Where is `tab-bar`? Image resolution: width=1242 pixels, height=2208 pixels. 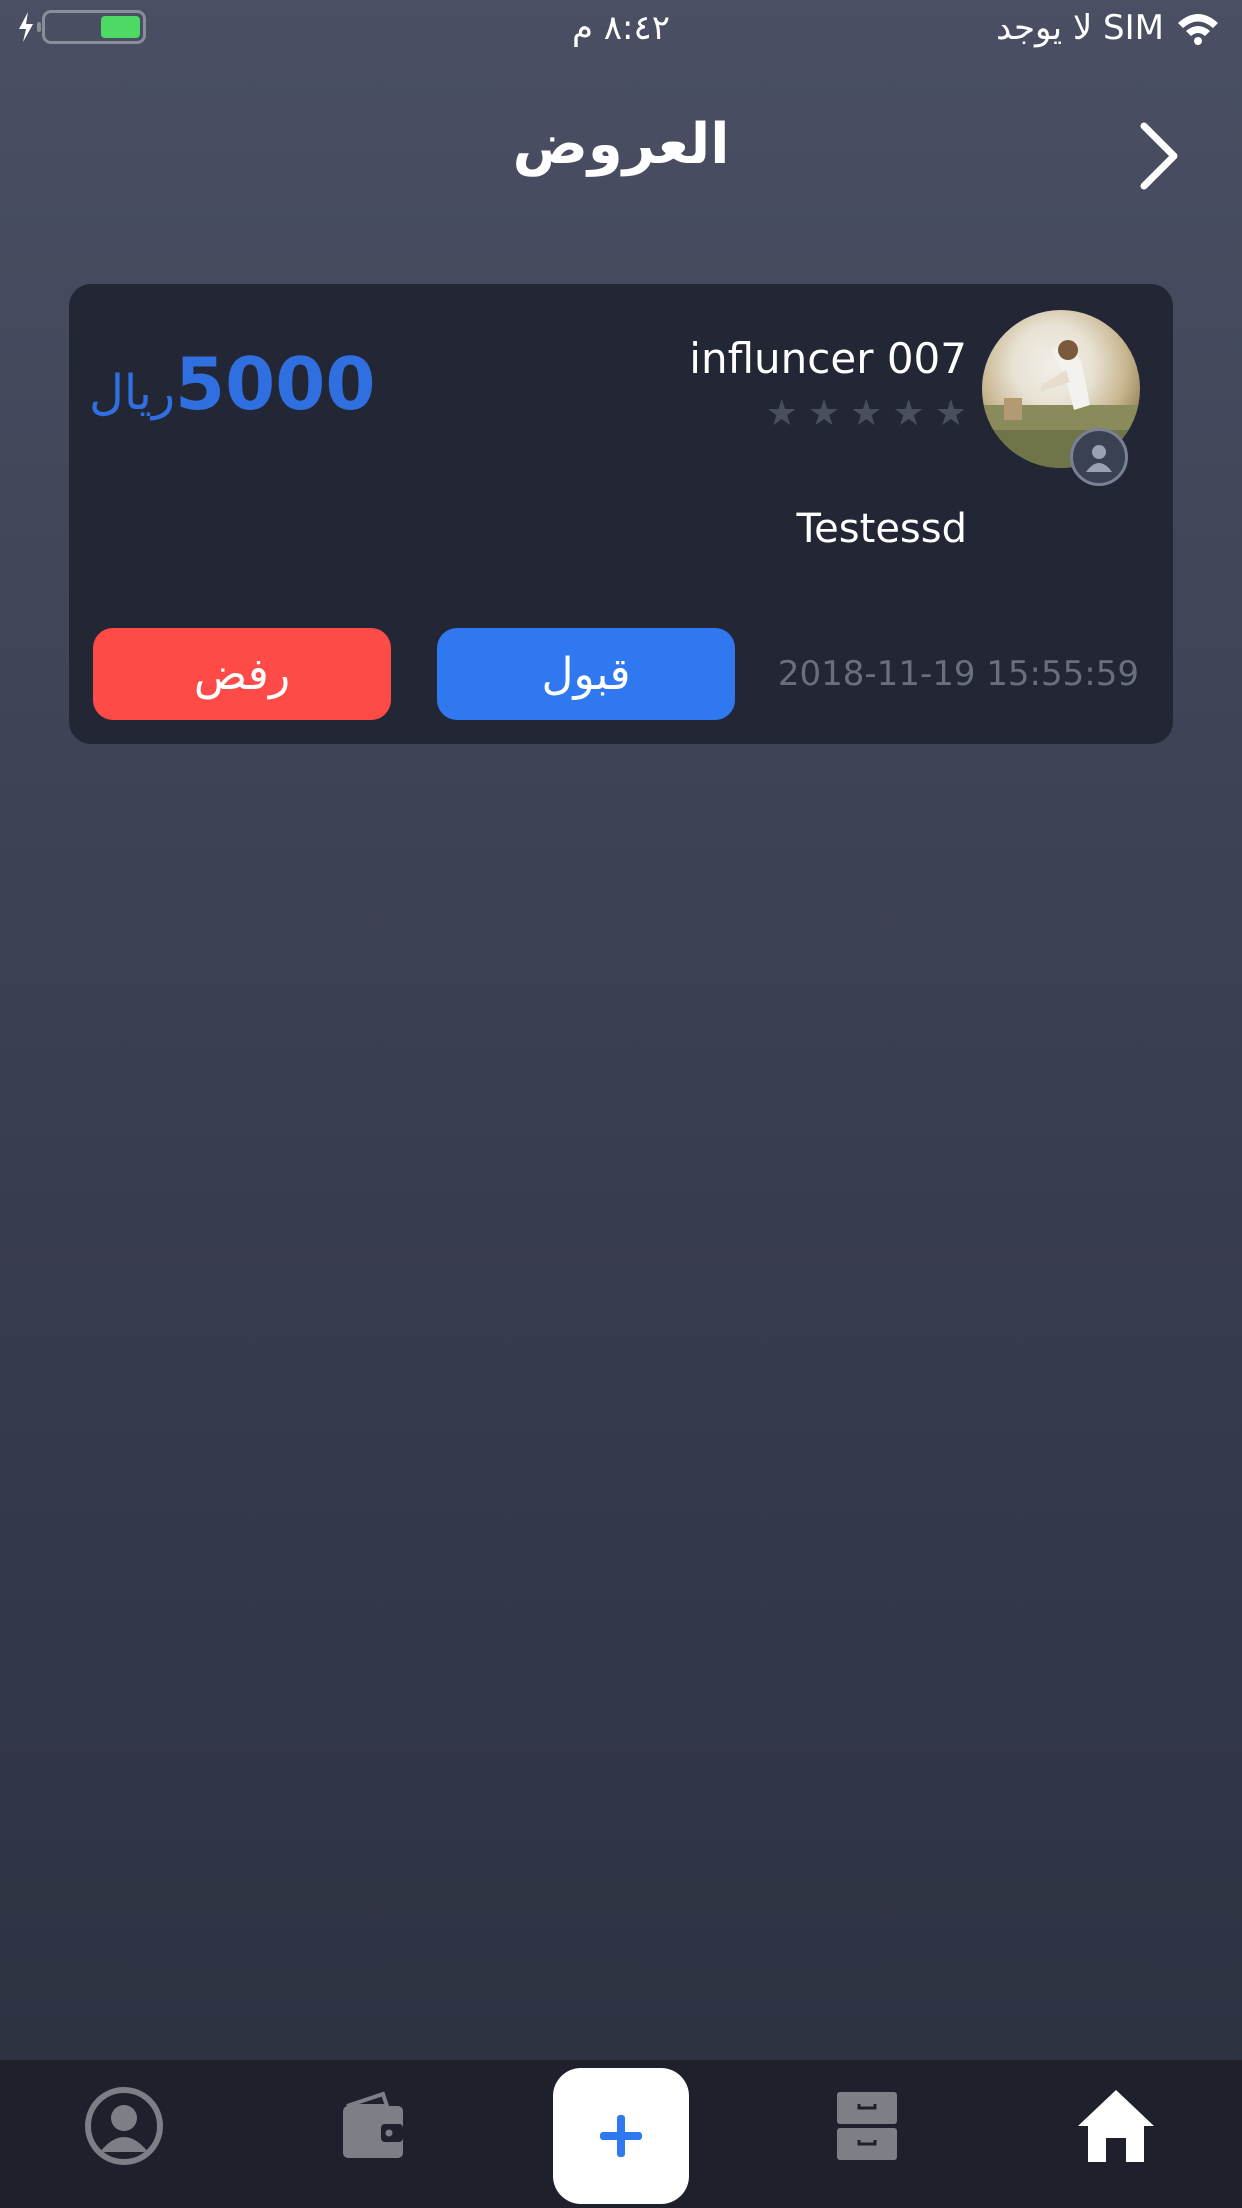
tab-bar is located at coordinates (621, 2133).